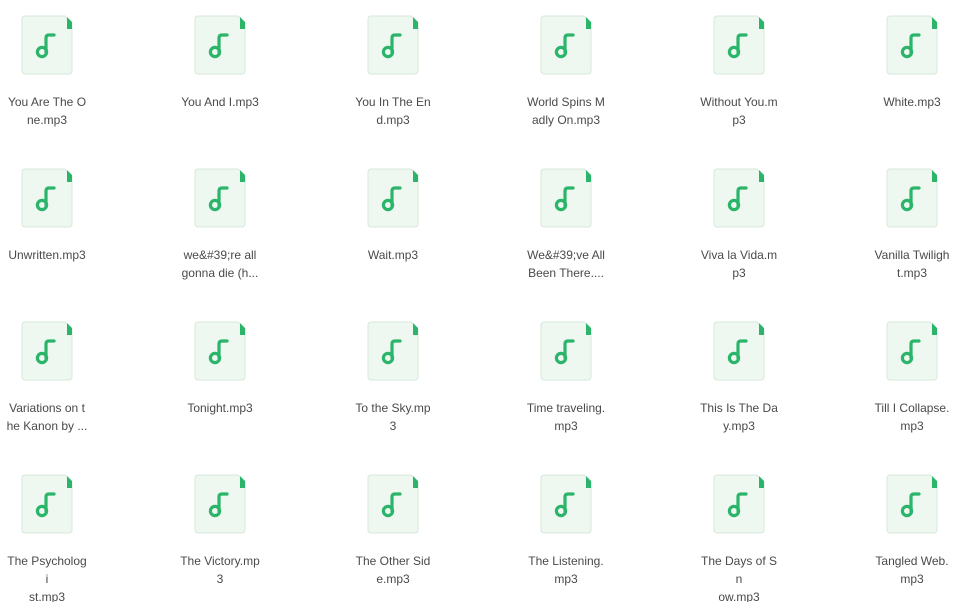 The image size is (961, 602). What do you see at coordinates (912, 102) in the screenshot?
I see `file-name-text: White.mp3` at bounding box center [912, 102].